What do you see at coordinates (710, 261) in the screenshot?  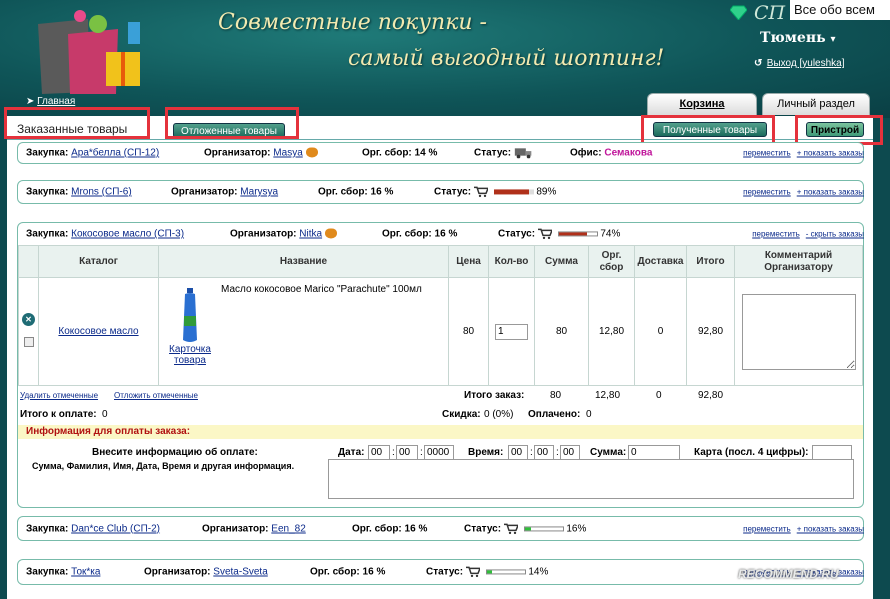 I see `col-total: Итого` at bounding box center [710, 261].